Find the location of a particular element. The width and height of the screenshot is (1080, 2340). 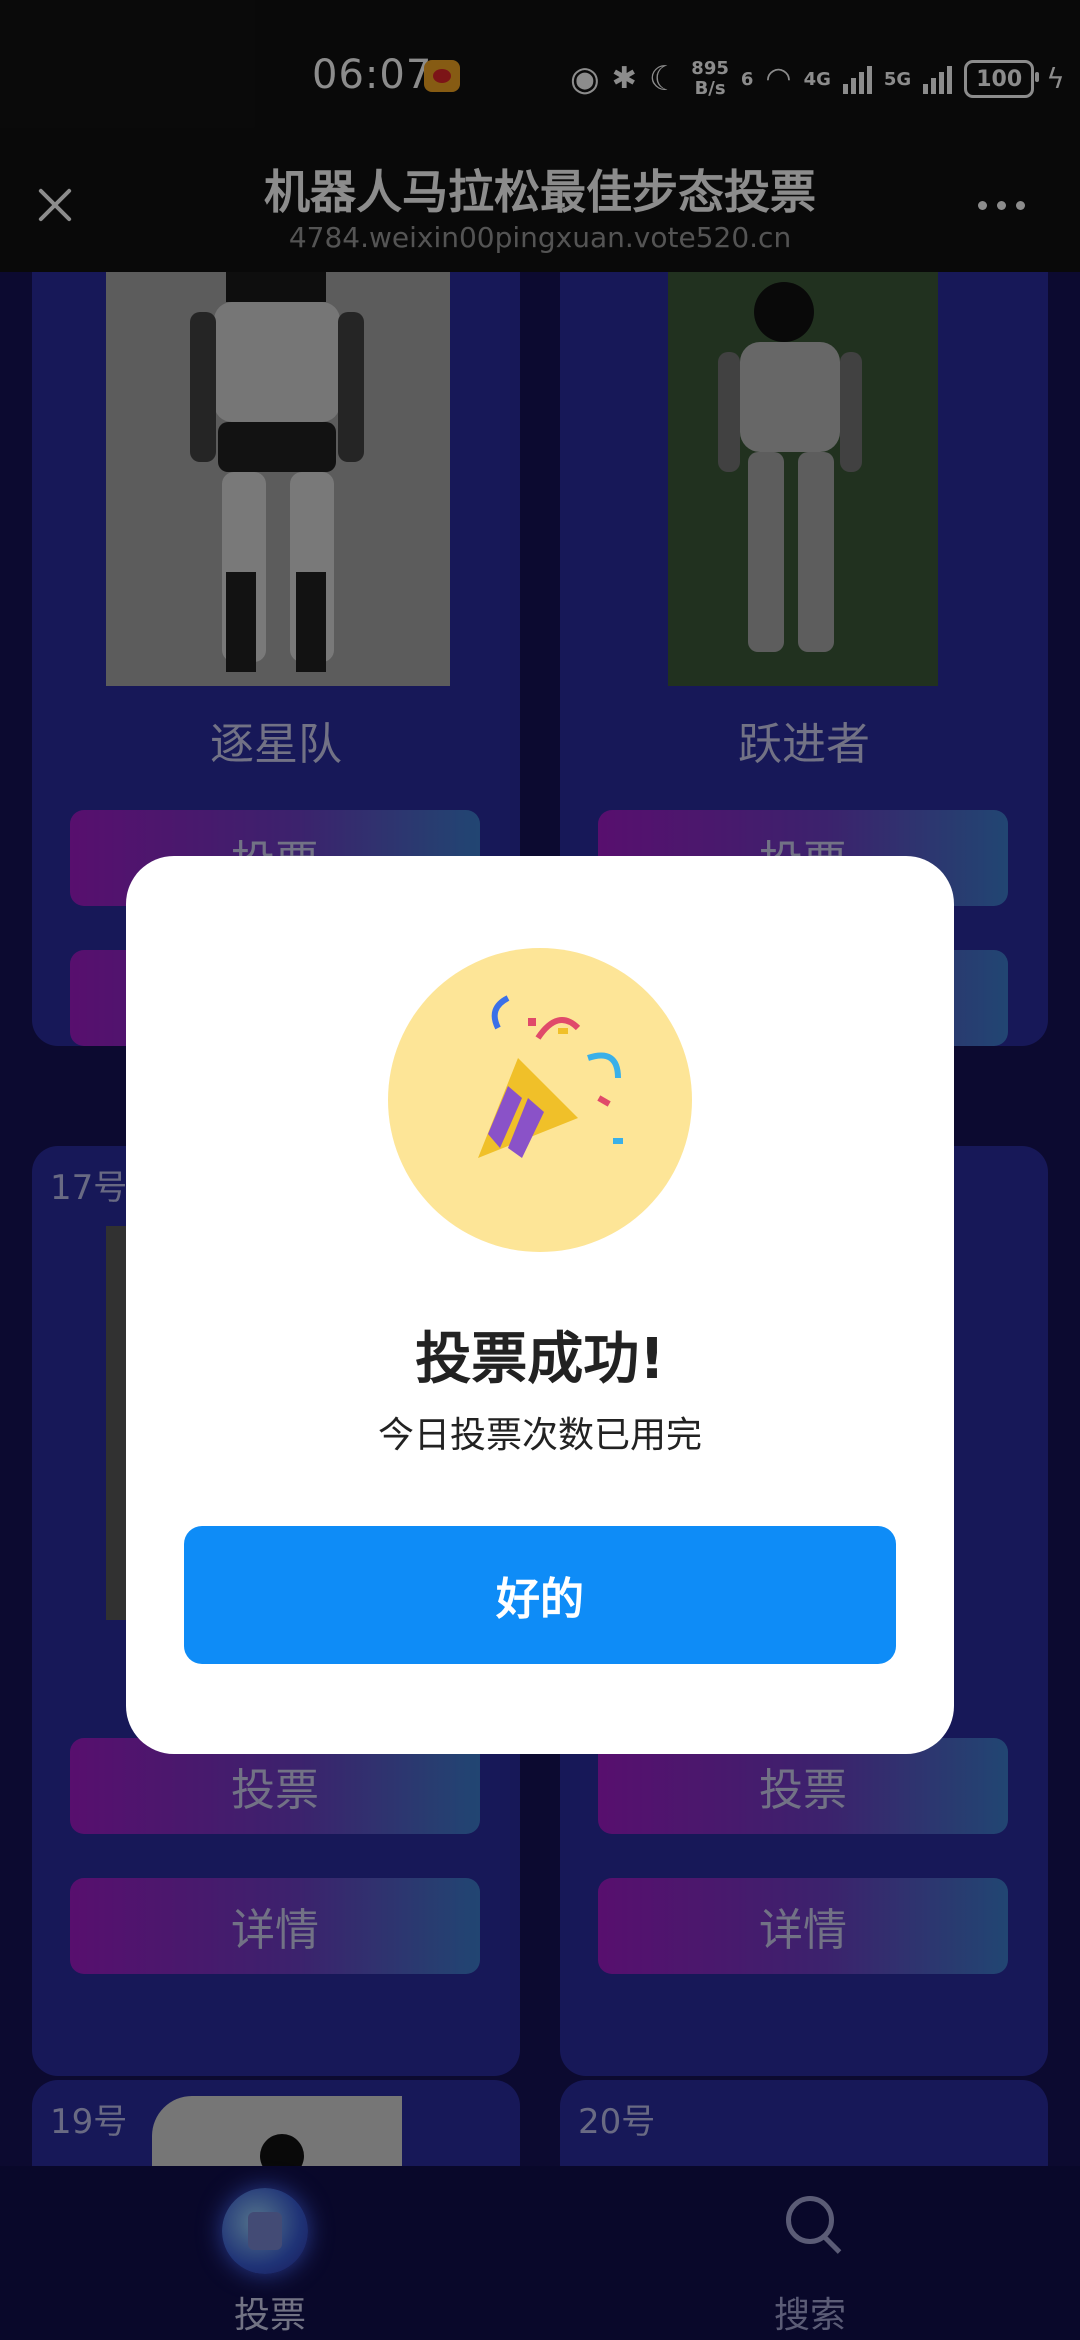

party-popper-icon is located at coordinates (550, 1076).